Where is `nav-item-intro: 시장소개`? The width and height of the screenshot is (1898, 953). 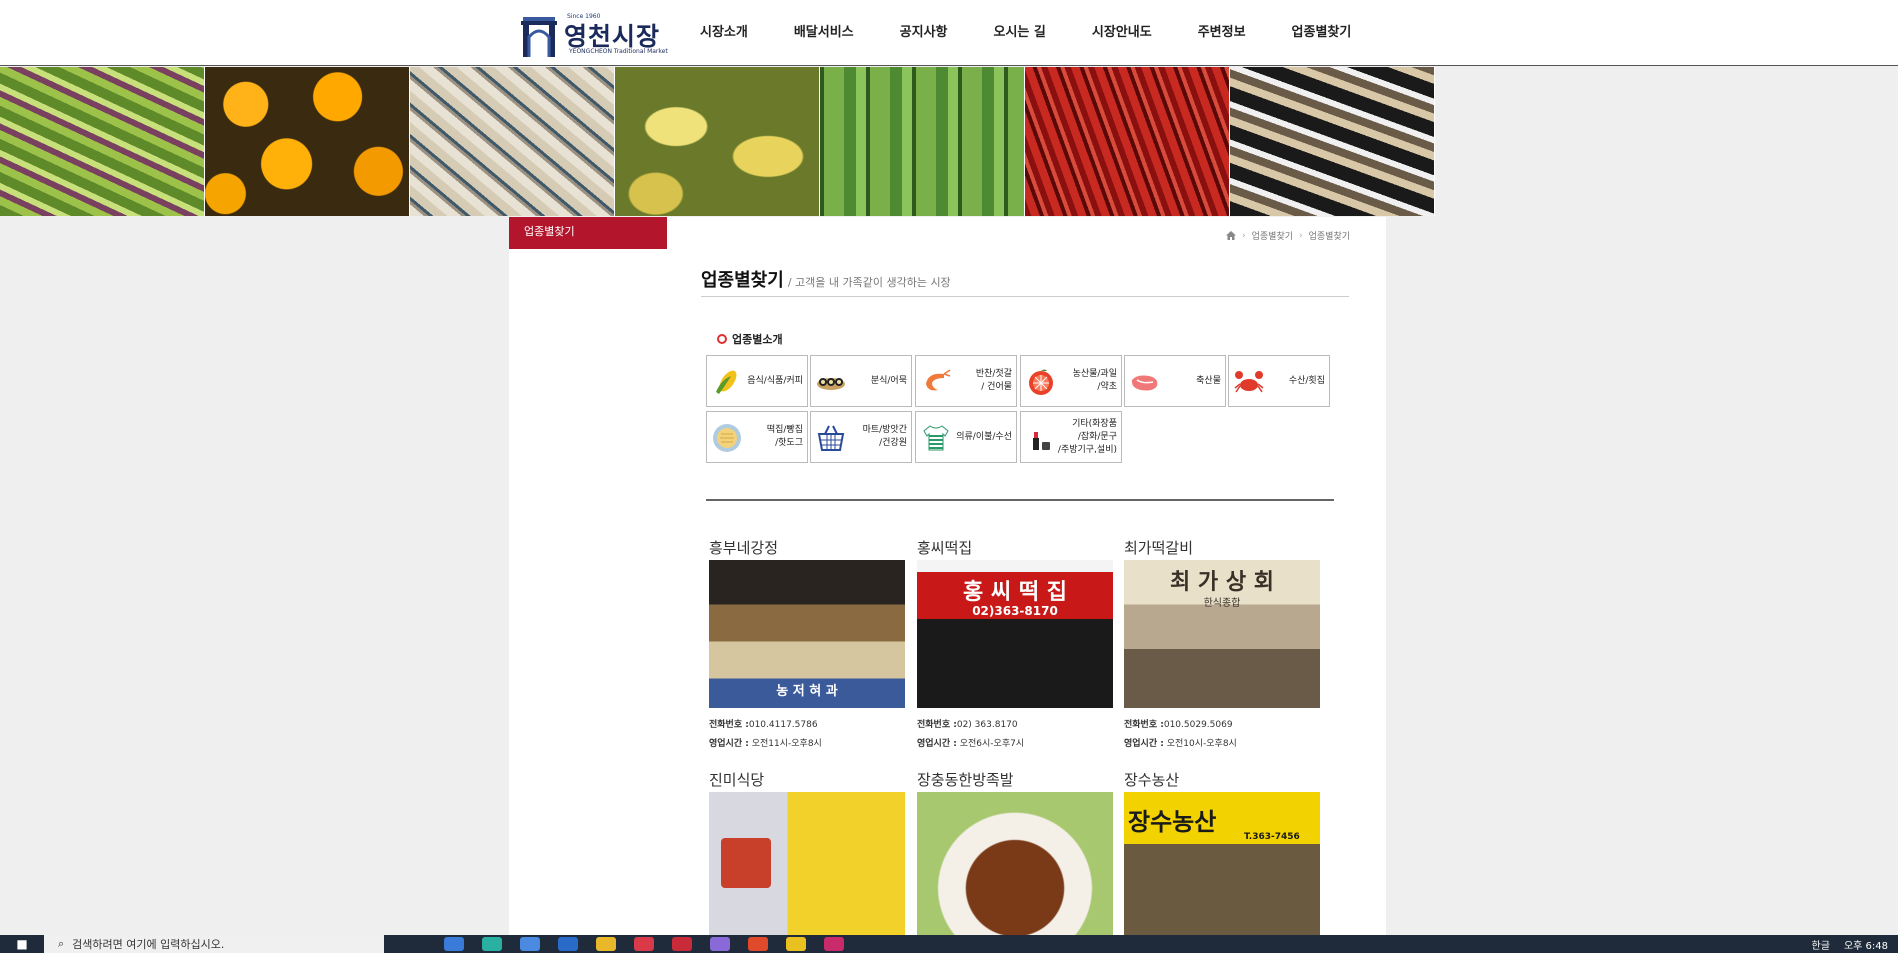 nav-item-intro: 시장소개 is located at coordinates (724, 33).